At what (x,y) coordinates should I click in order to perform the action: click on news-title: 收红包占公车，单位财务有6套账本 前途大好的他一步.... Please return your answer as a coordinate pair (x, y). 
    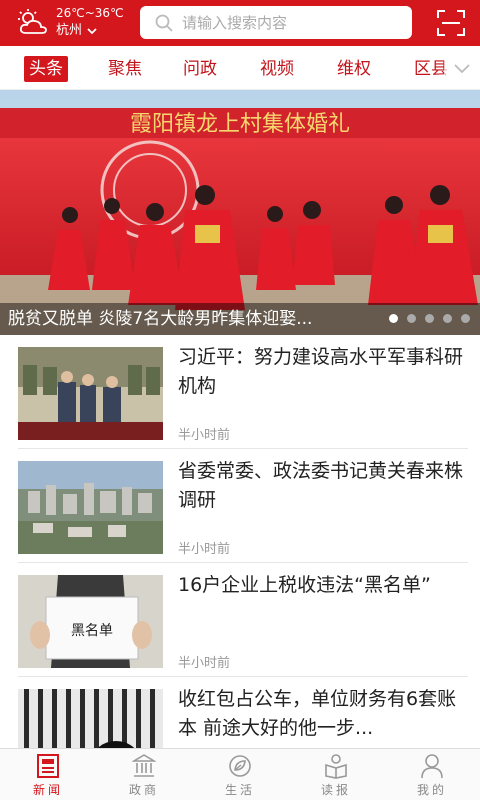
    Looking at the image, I should click on (317, 713).